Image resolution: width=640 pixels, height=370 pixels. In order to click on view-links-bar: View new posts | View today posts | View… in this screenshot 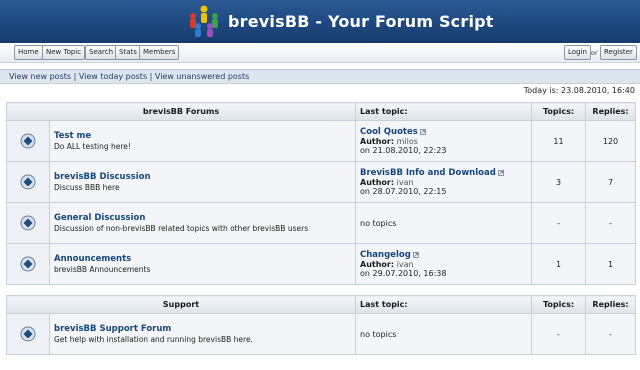, I will do `click(320, 76)`.